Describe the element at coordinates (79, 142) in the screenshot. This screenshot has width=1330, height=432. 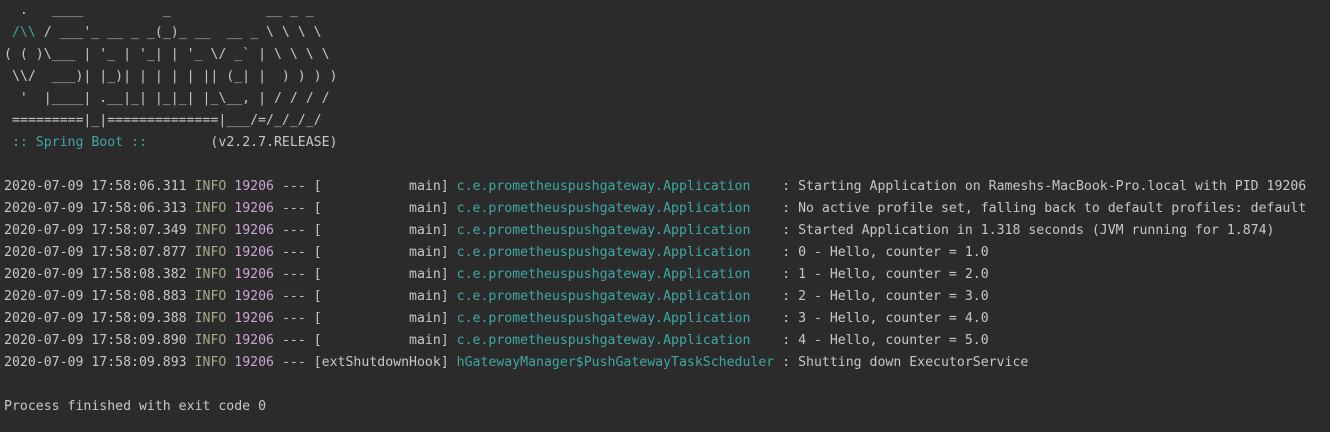
I see `spring-boot-label: :: Spring Boot ::` at that location.